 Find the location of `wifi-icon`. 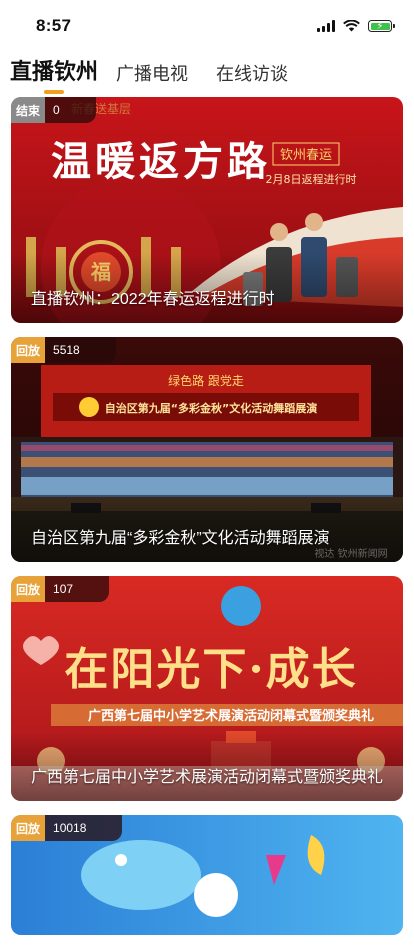

wifi-icon is located at coordinates (351, 26).